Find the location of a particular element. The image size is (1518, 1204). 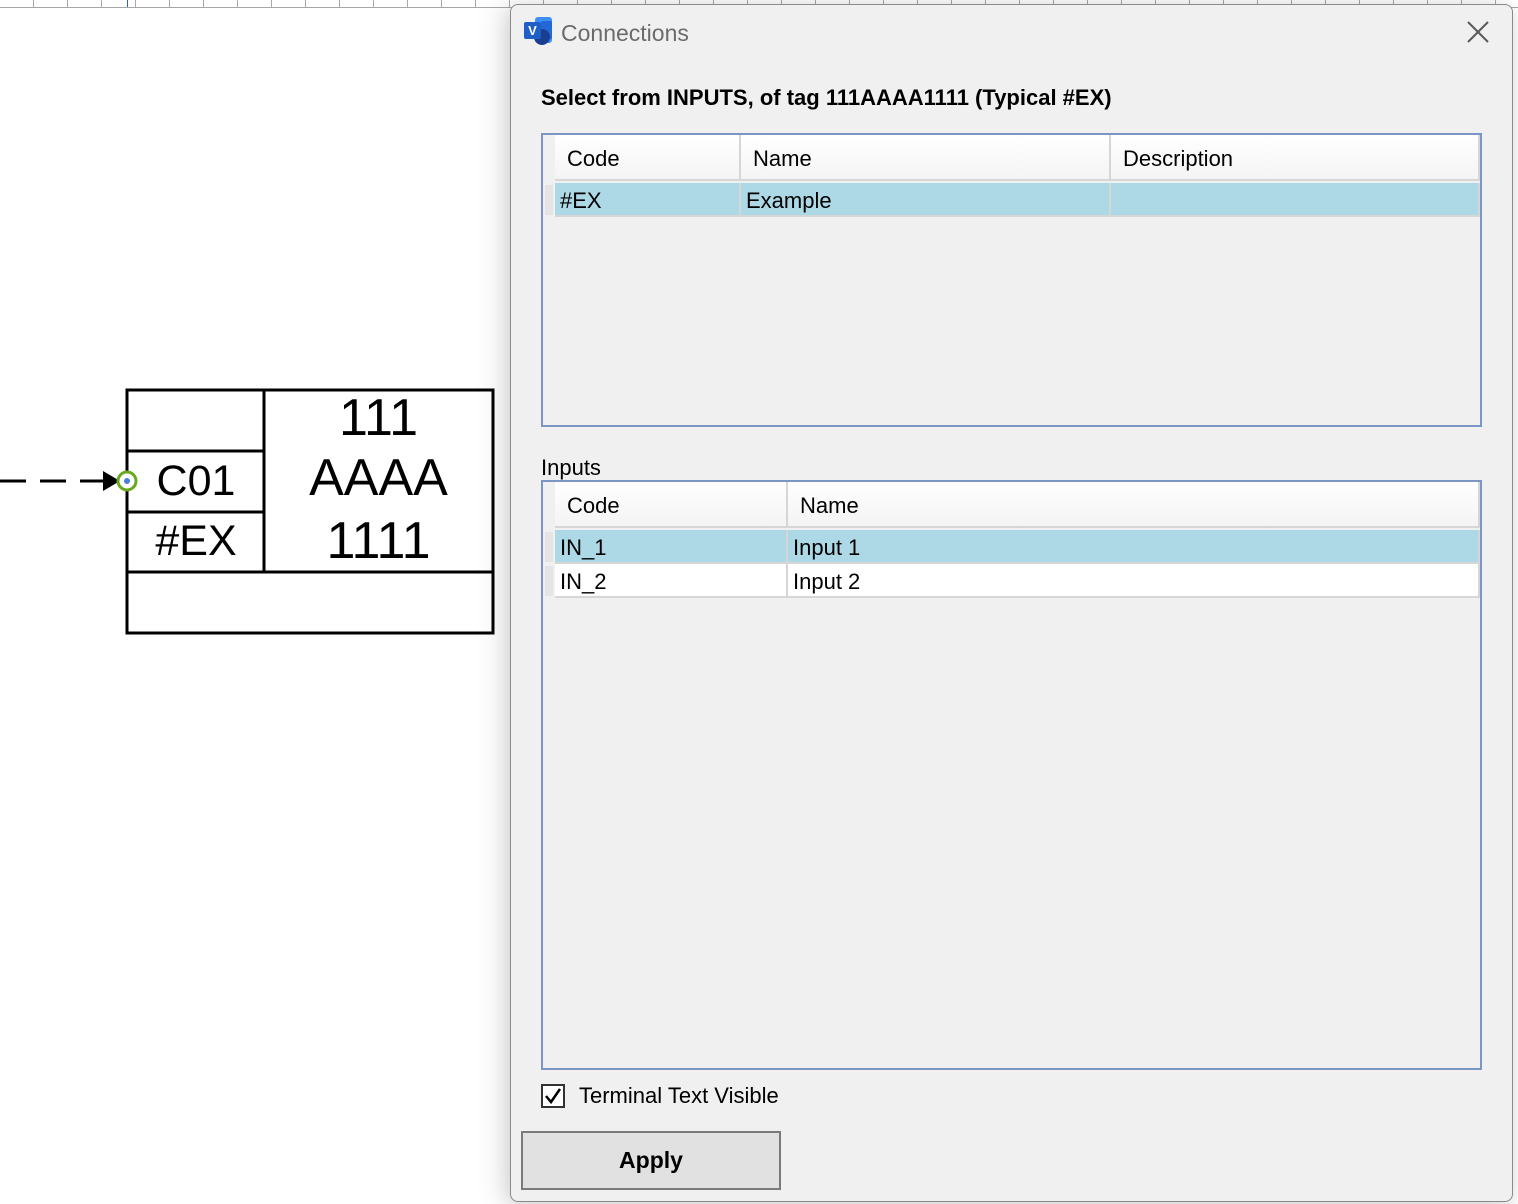

terminal-text-visible-label: Terminal Text Visible is located at coordinates (679, 1095).